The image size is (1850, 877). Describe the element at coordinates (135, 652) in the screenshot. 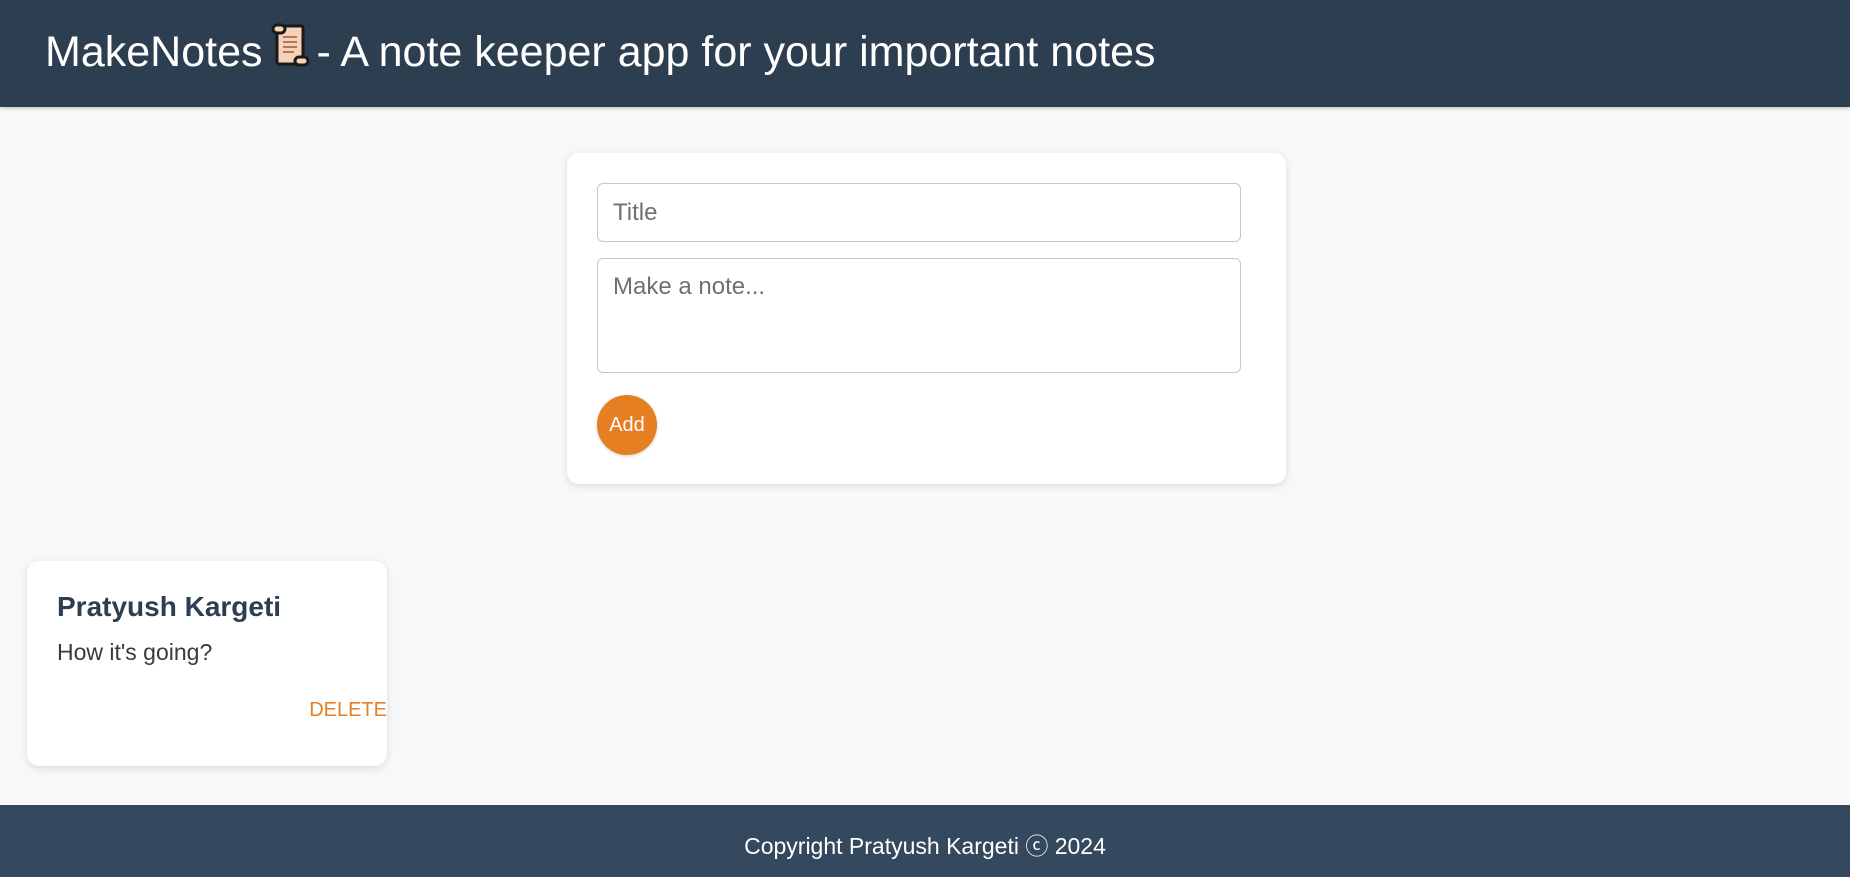

I see `note-content: How it's going?` at that location.